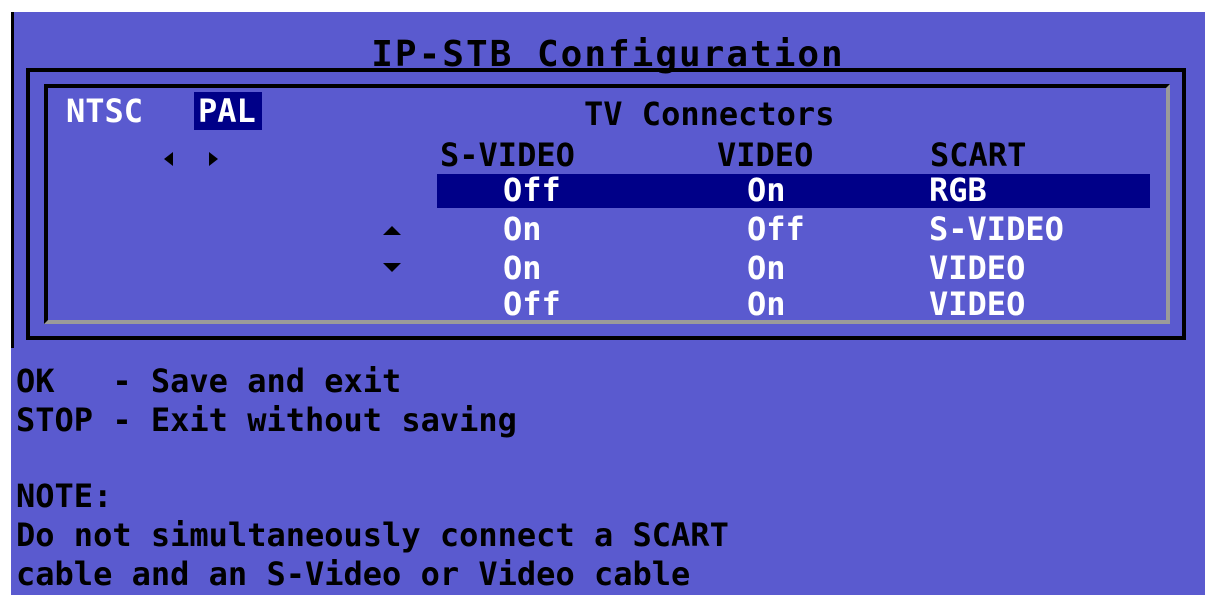 Image resolution: width=1205 pixels, height=595 pixels. I want to click on arrow-down-icon, so click(392, 267).